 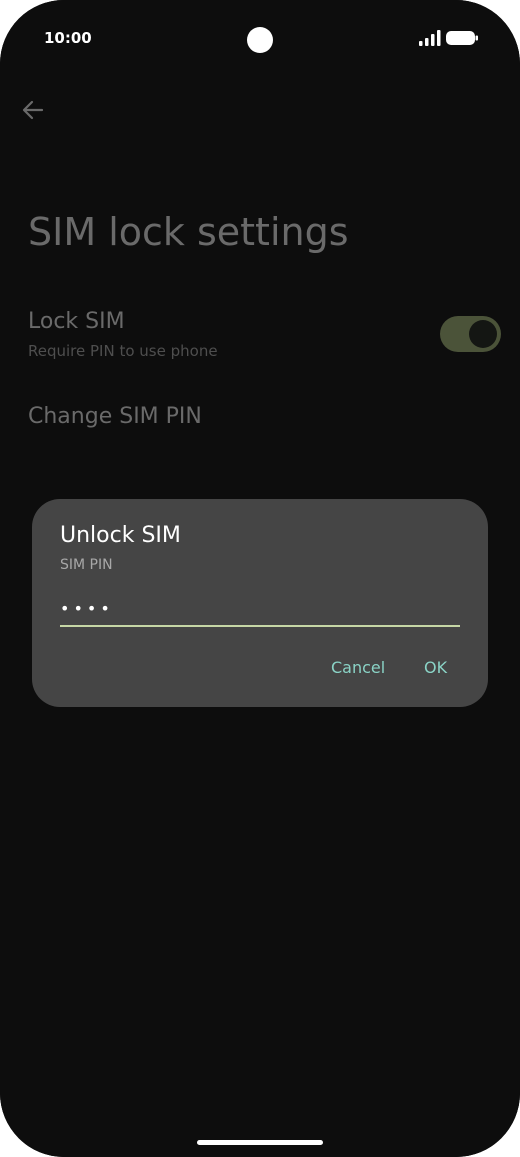 What do you see at coordinates (260, 1142) in the screenshot?
I see `home-indicator` at bounding box center [260, 1142].